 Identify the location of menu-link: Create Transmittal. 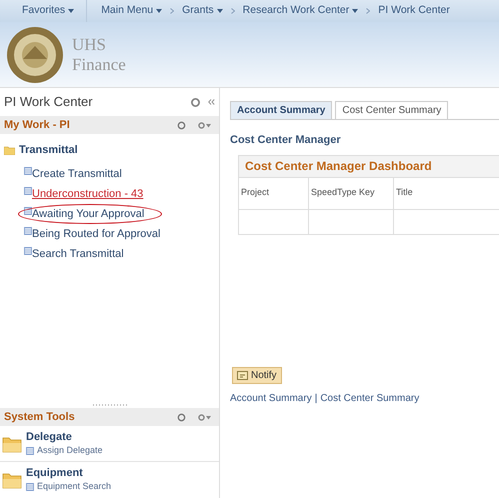
(77, 174).